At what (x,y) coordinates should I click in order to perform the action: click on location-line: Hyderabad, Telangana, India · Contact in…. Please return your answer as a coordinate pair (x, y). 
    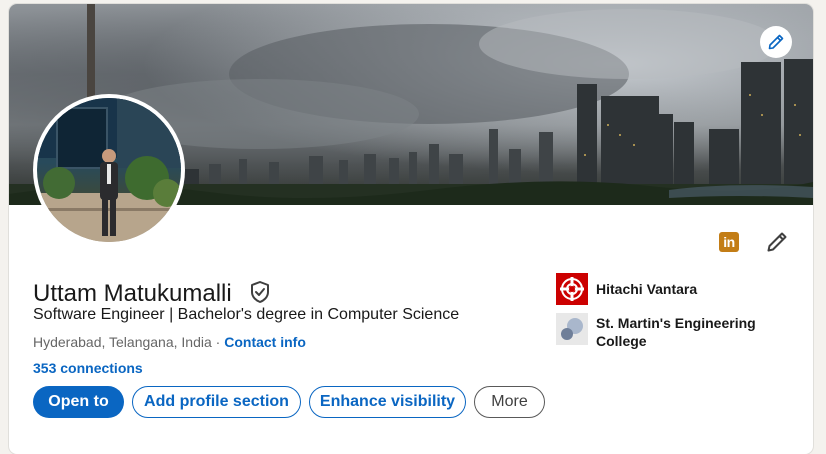
    Looking at the image, I should click on (169, 342).